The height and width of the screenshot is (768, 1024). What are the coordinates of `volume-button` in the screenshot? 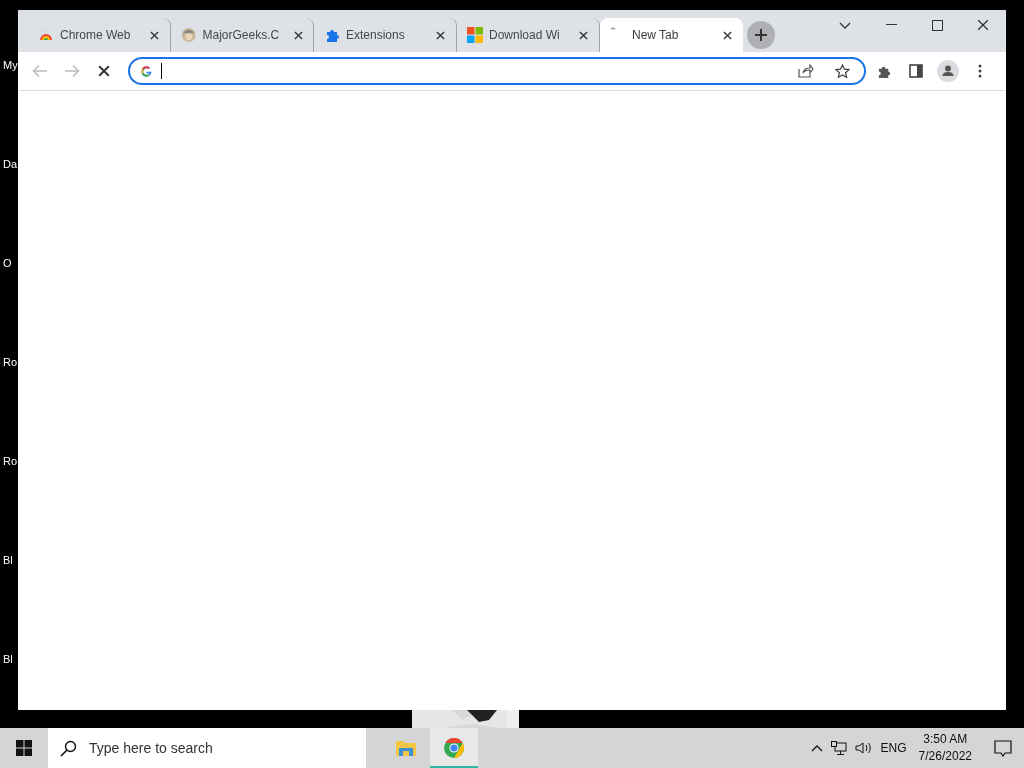 It's located at (863, 748).